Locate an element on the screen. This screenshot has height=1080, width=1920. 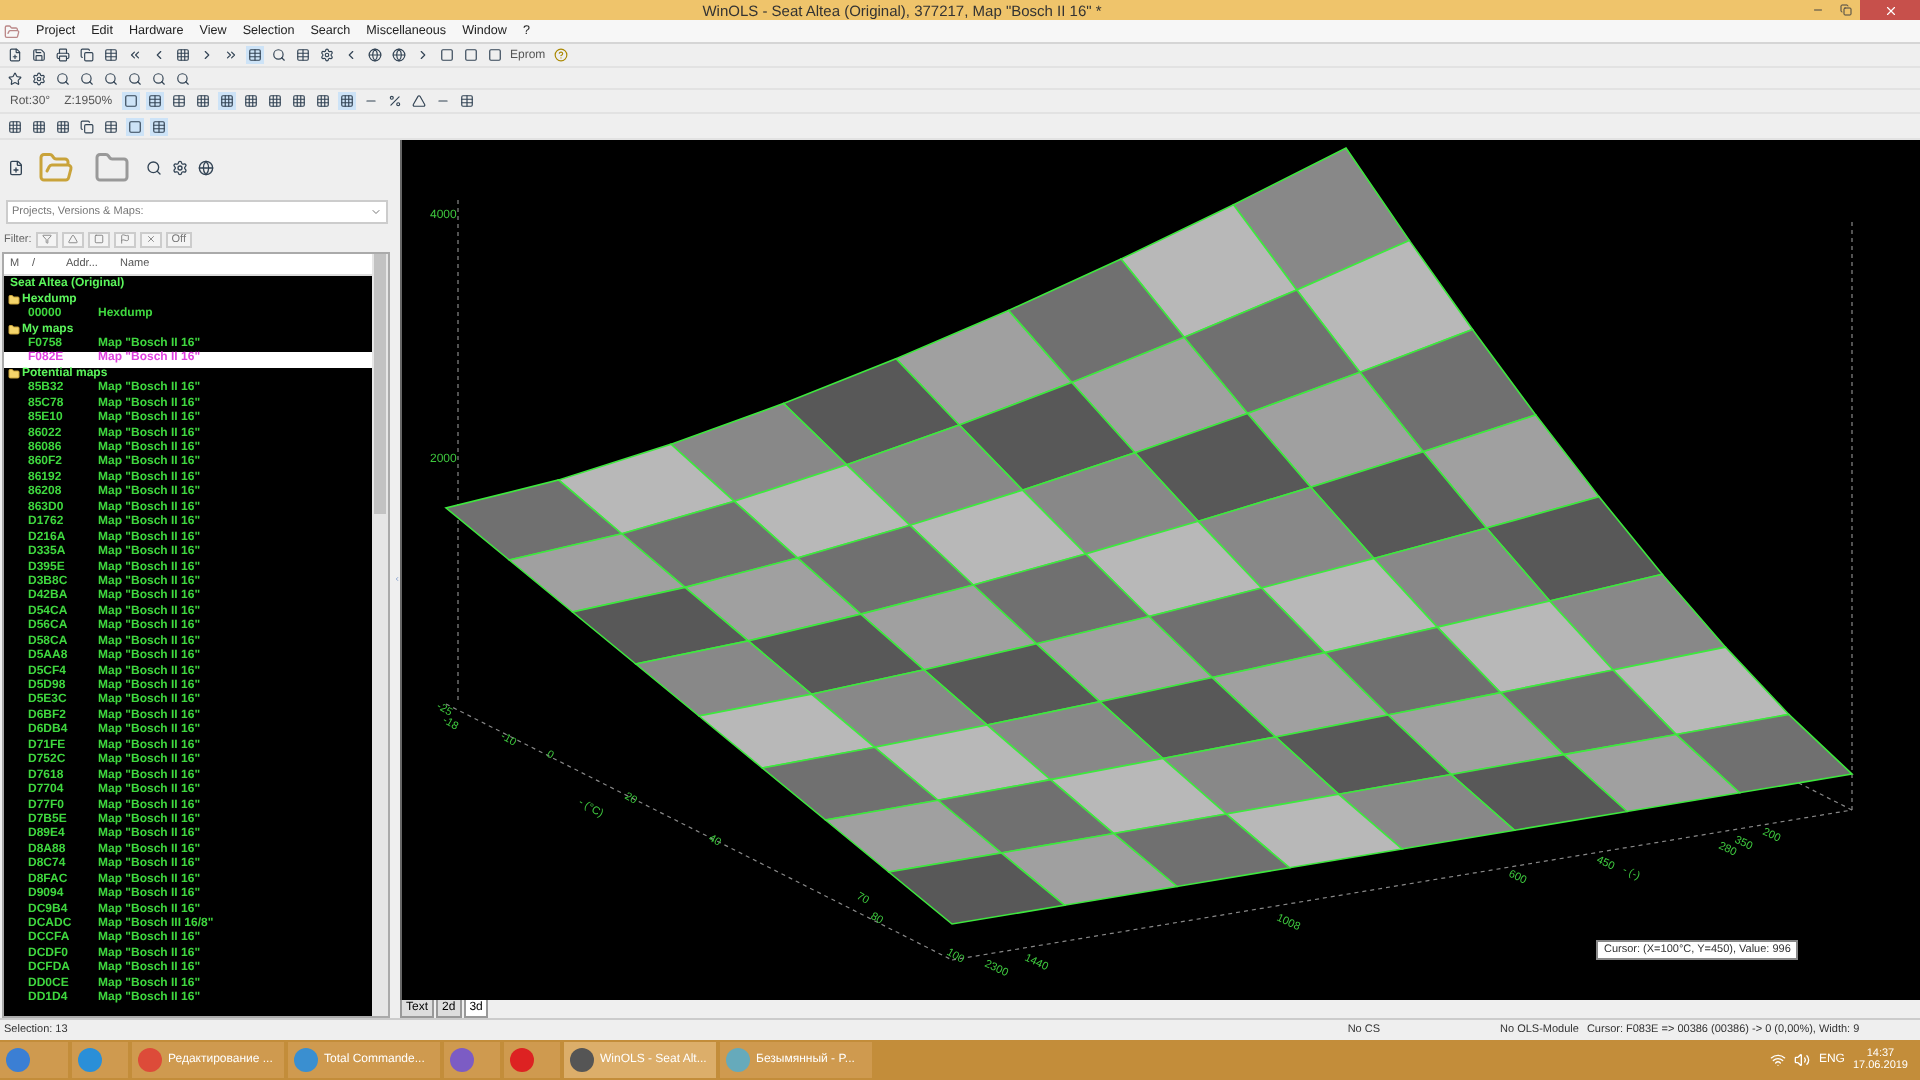
globe-icon is located at coordinates (205, 168).